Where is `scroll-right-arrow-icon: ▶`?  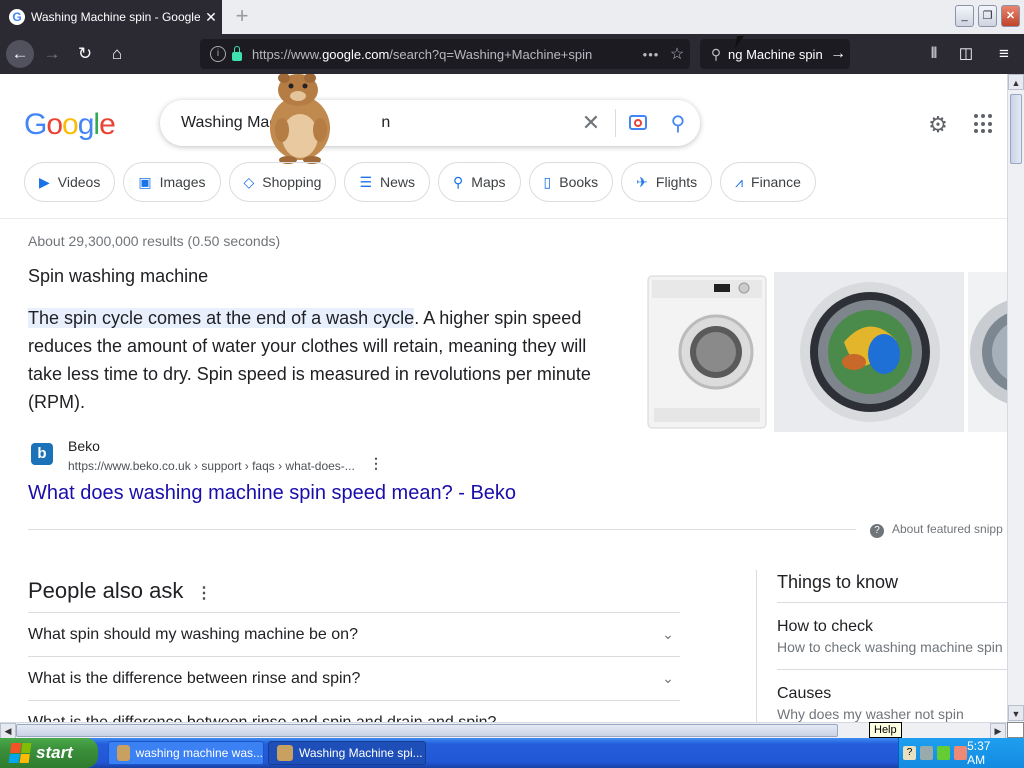 scroll-right-arrow-icon: ▶ is located at coordinates (998, 731).